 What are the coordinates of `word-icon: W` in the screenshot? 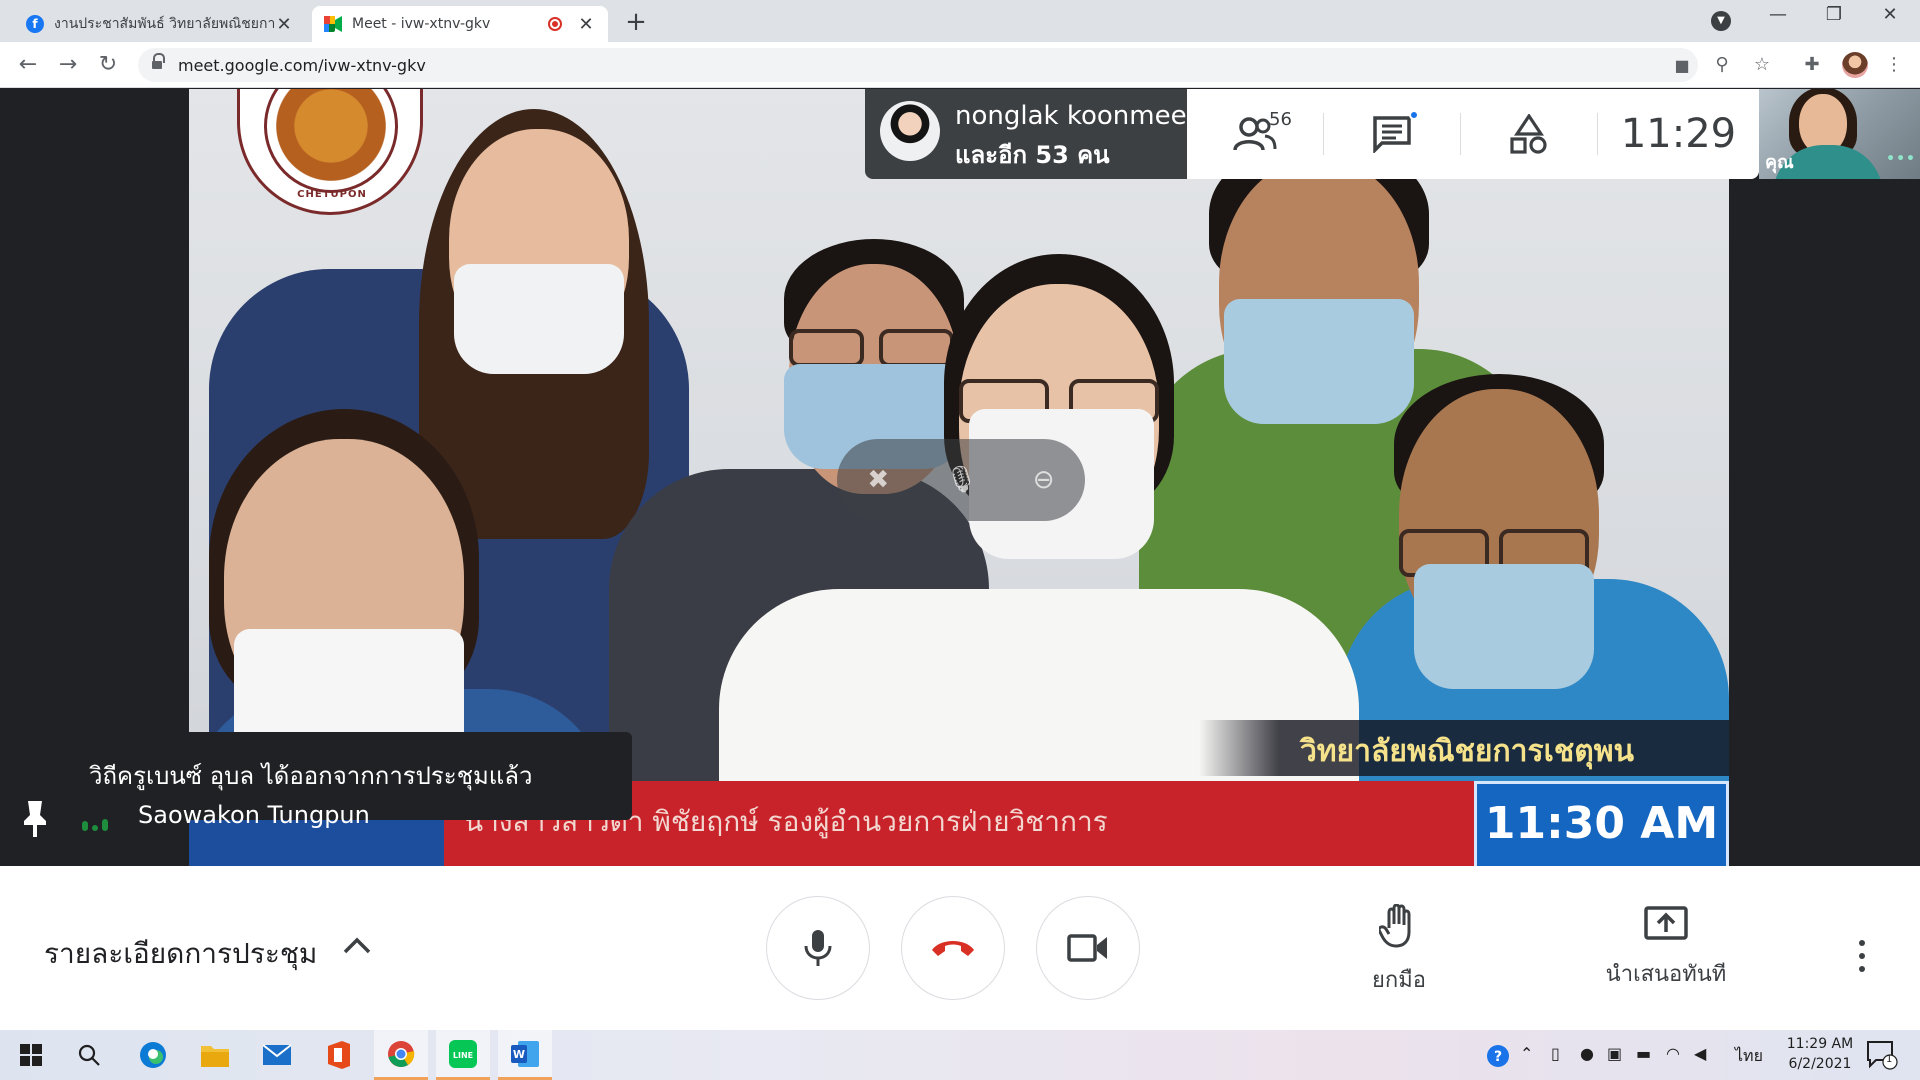 It's located at (525, 1055).